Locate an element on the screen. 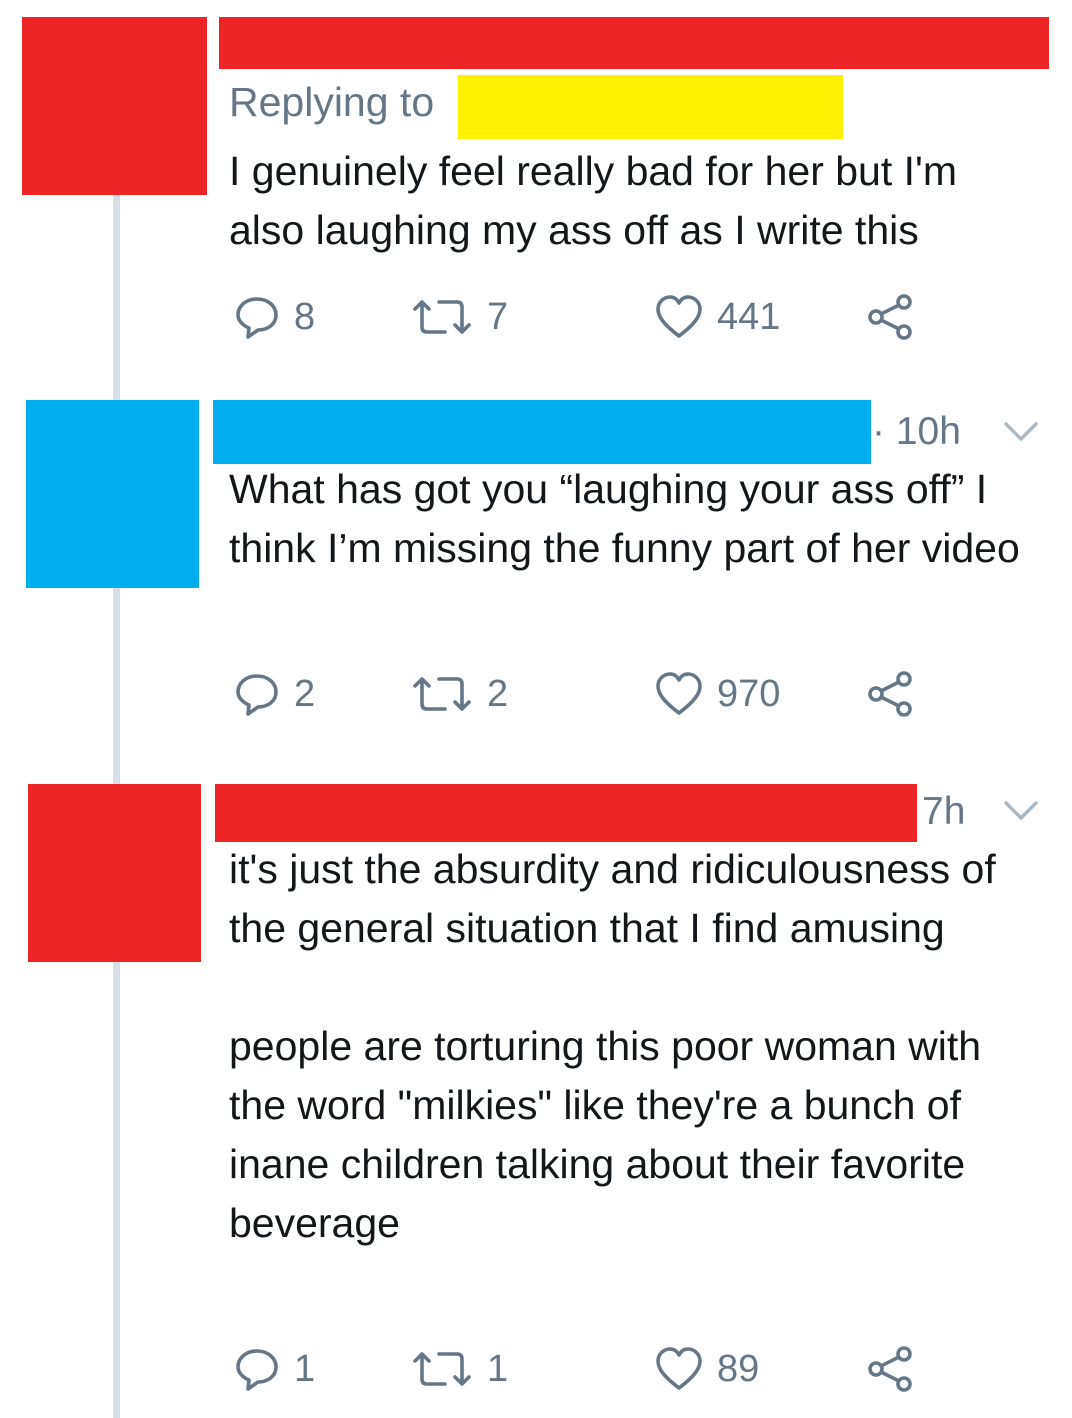 This screenshot has height=1418, width=1072. tweet-actions: 8 7 441 is located at coordinates (579, 317).